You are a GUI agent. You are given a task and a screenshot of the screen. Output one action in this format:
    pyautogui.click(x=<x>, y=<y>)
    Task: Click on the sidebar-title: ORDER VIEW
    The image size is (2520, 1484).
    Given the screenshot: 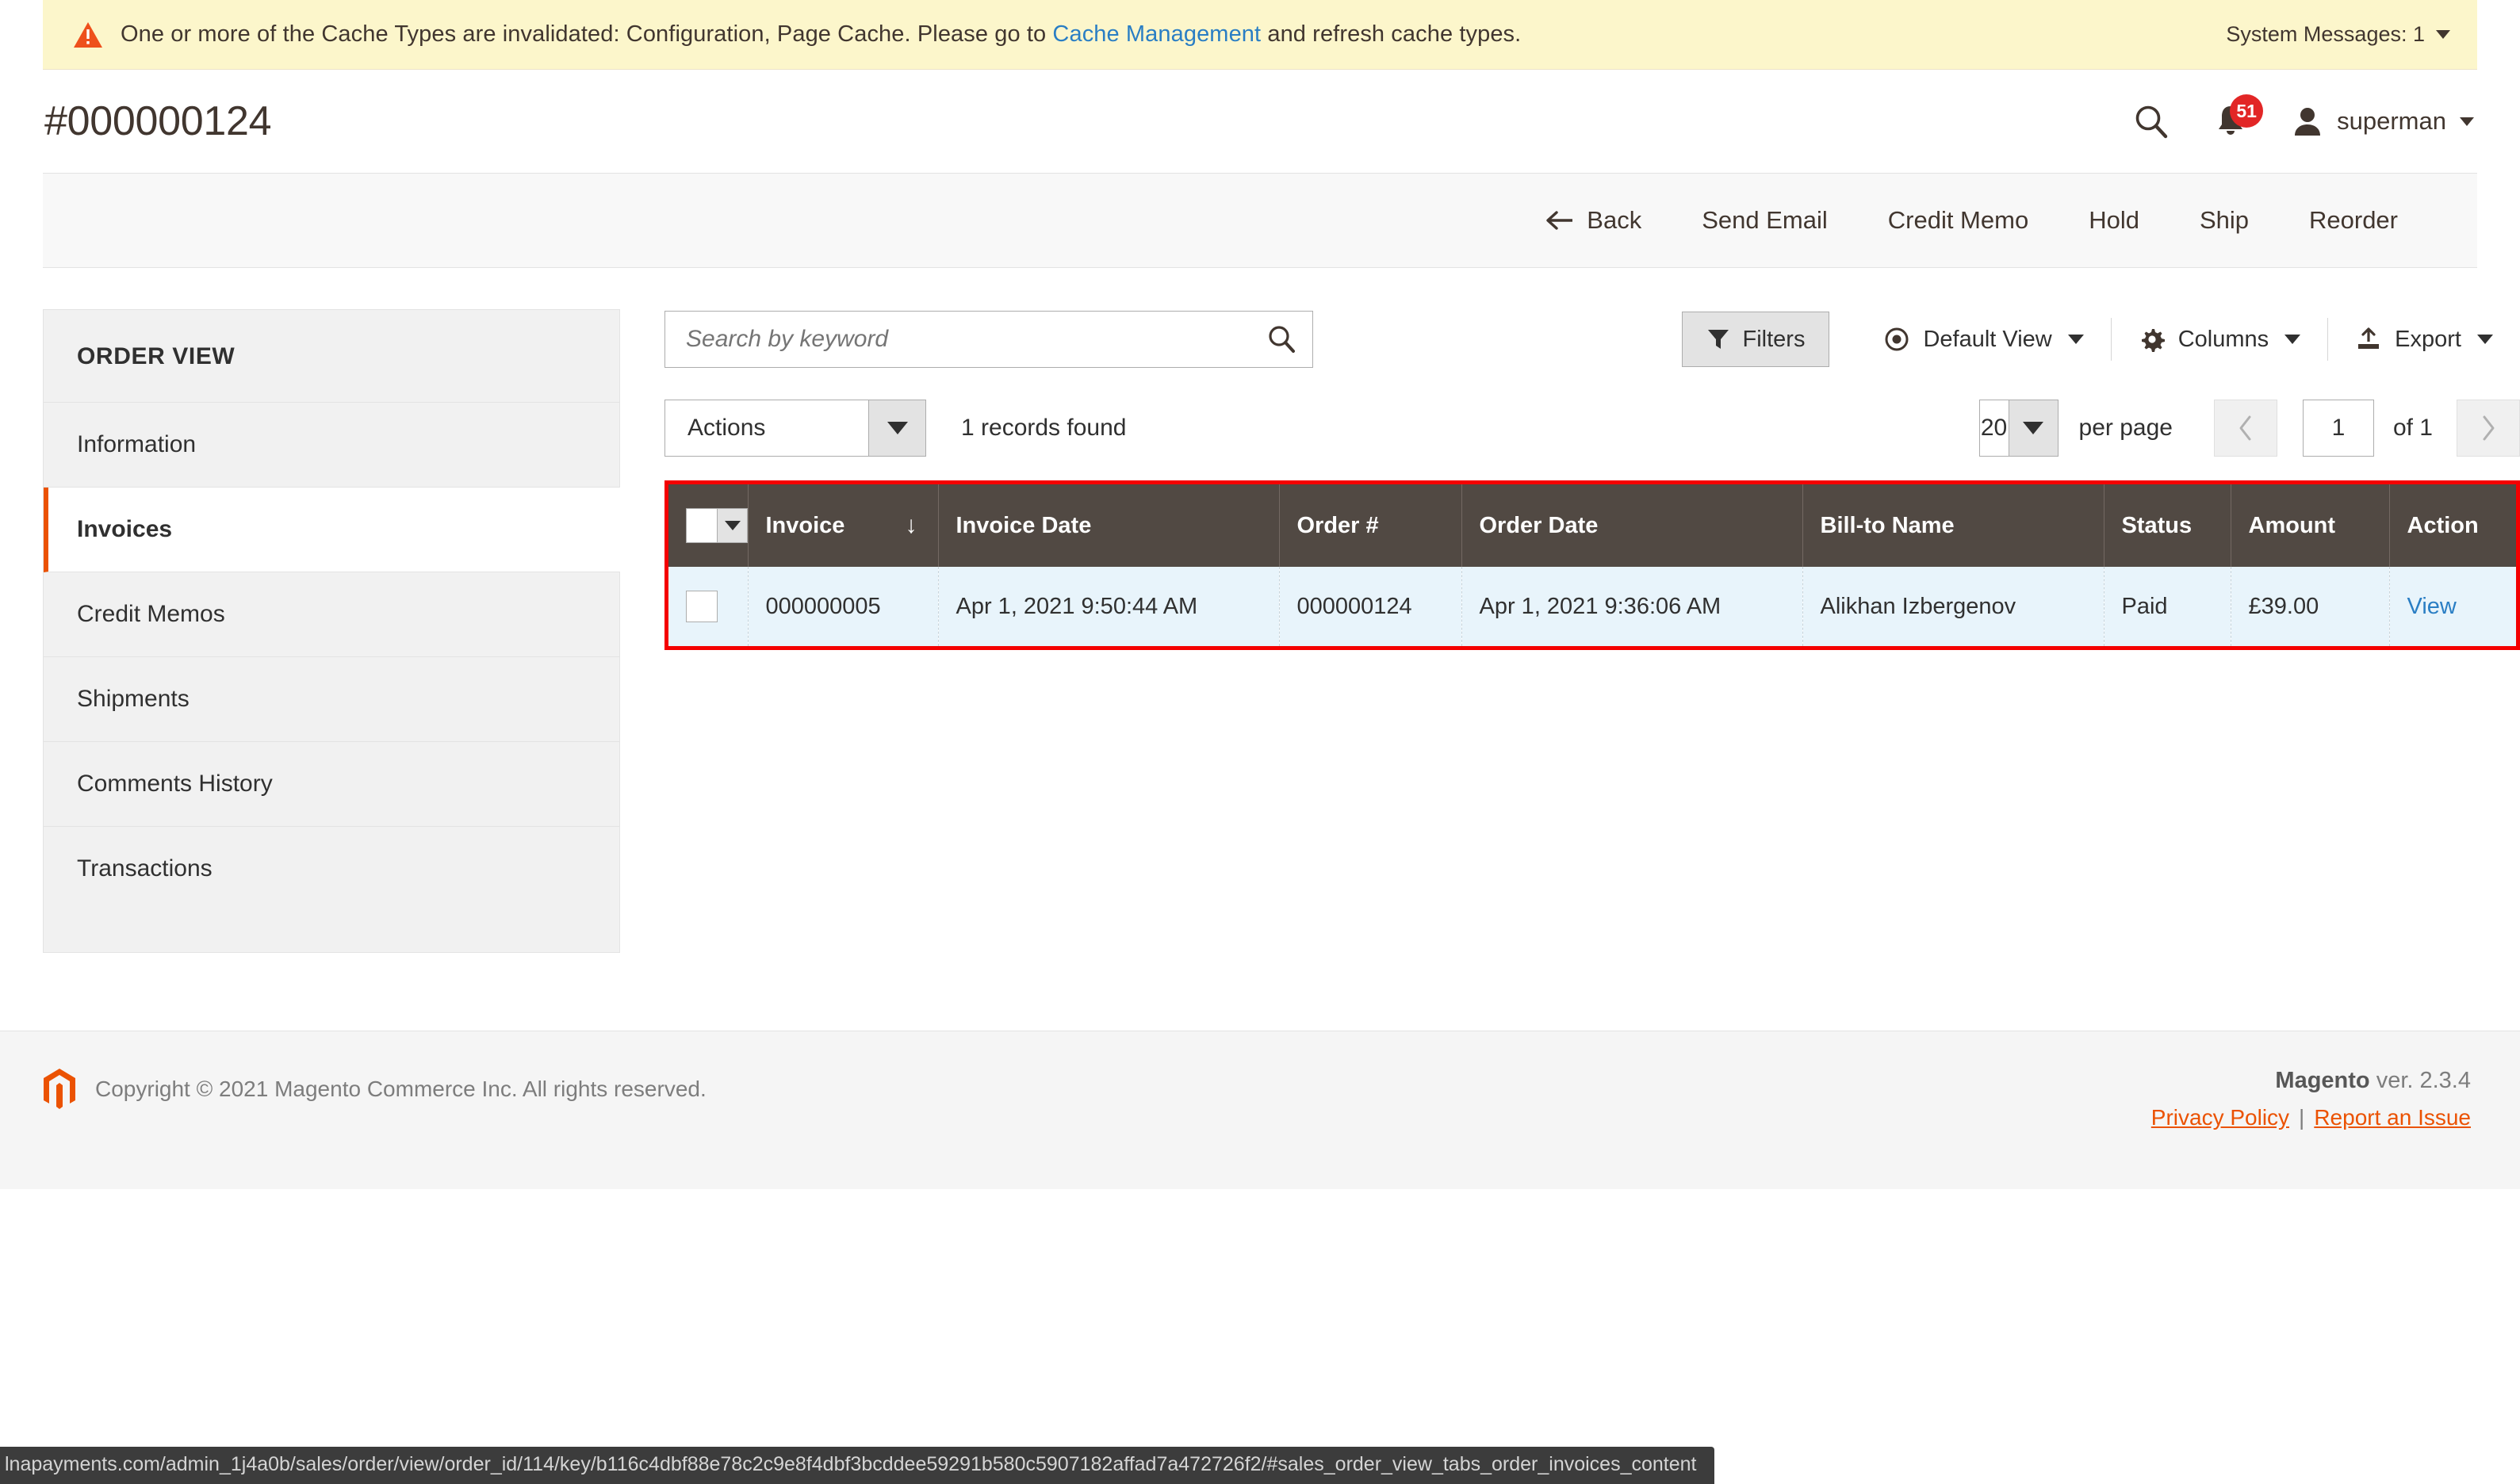 What is the action you would take?
    pyautogui.click(x=331, y=356)
    